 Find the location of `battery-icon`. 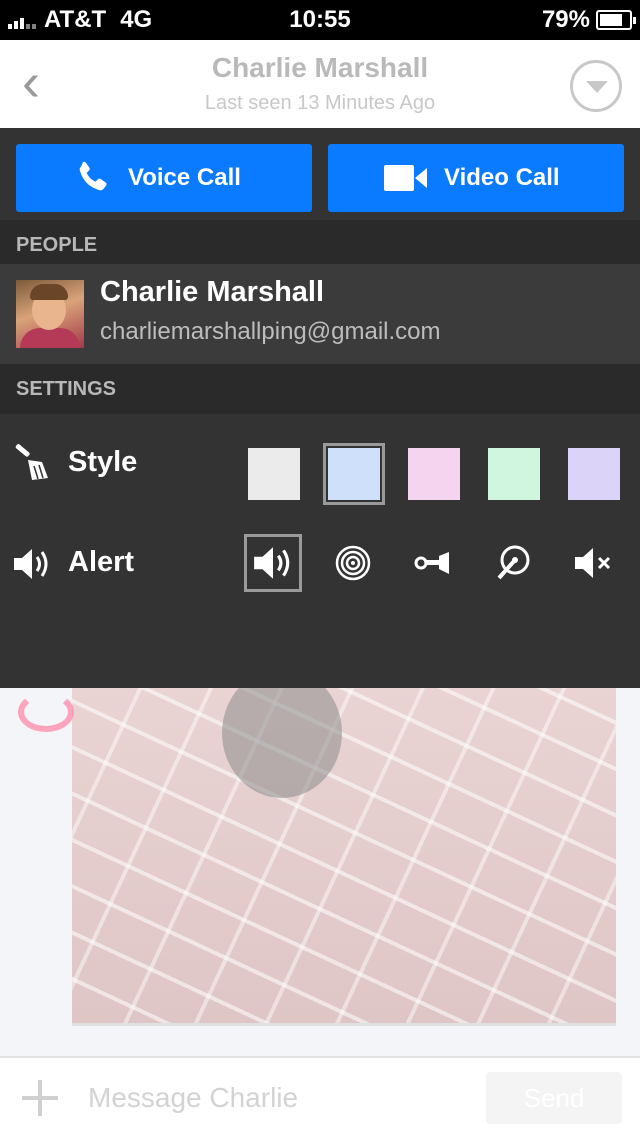

battery-icon is located at coordinates (616, 20).